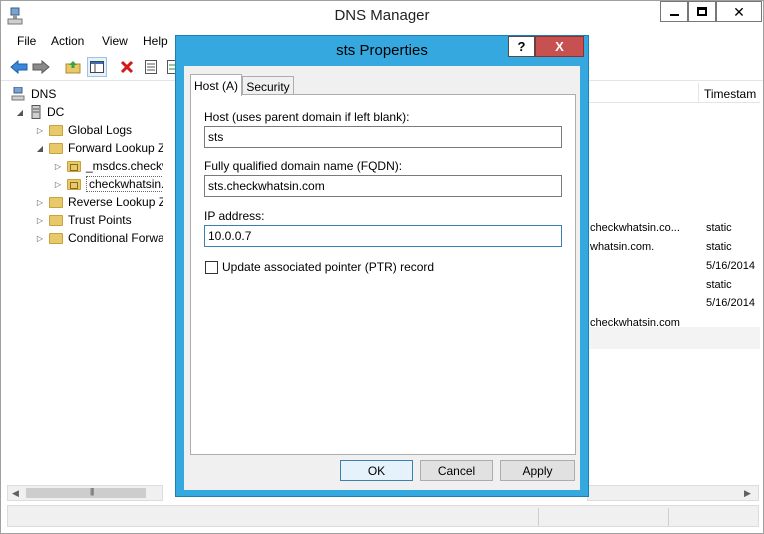 The image size is (764, 534). I want to click on selected-row, so click(674, 338).